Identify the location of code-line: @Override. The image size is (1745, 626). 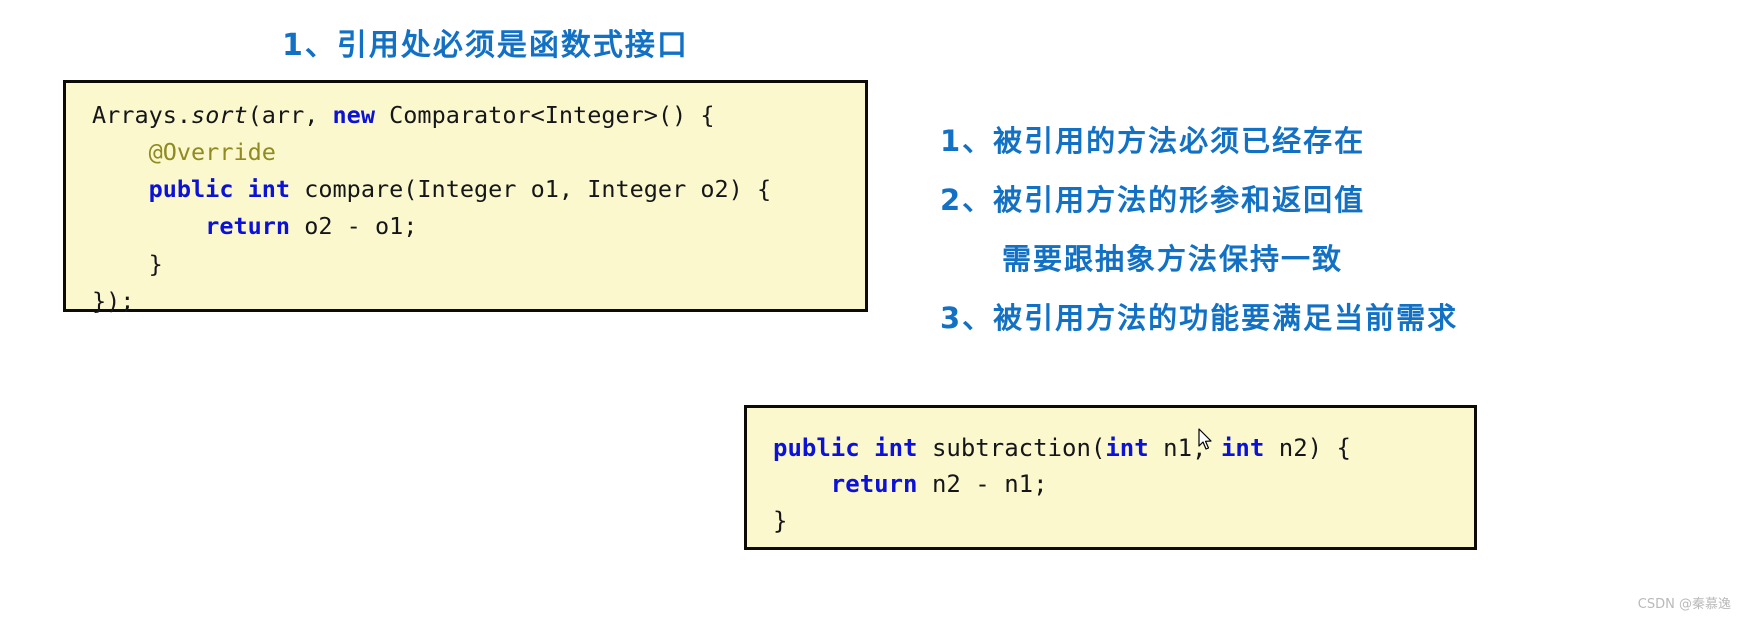
(467, 152).